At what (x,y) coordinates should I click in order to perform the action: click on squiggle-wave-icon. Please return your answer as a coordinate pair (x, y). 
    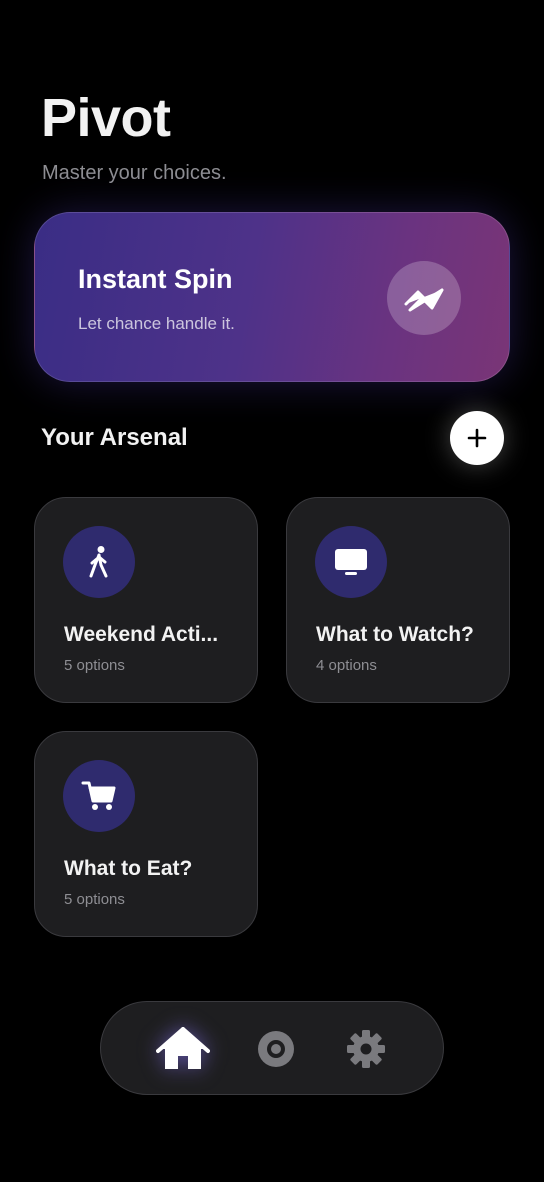
    Looking at the image, I should click on (424, 298).